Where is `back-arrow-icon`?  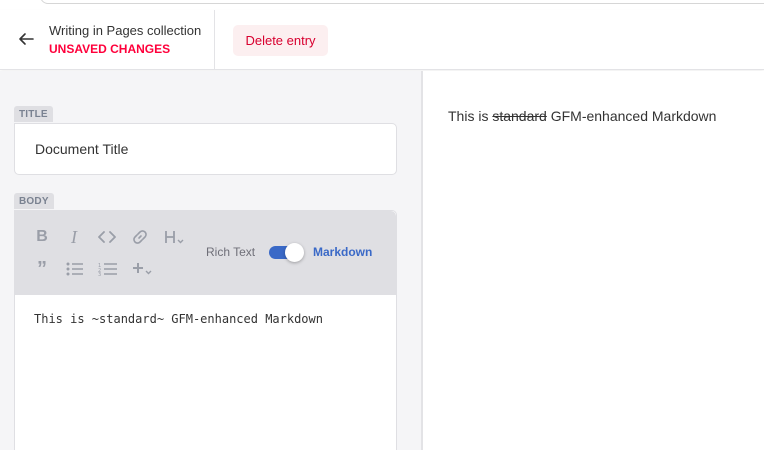
back-arrow-icon is located at coordinates (26, 39).